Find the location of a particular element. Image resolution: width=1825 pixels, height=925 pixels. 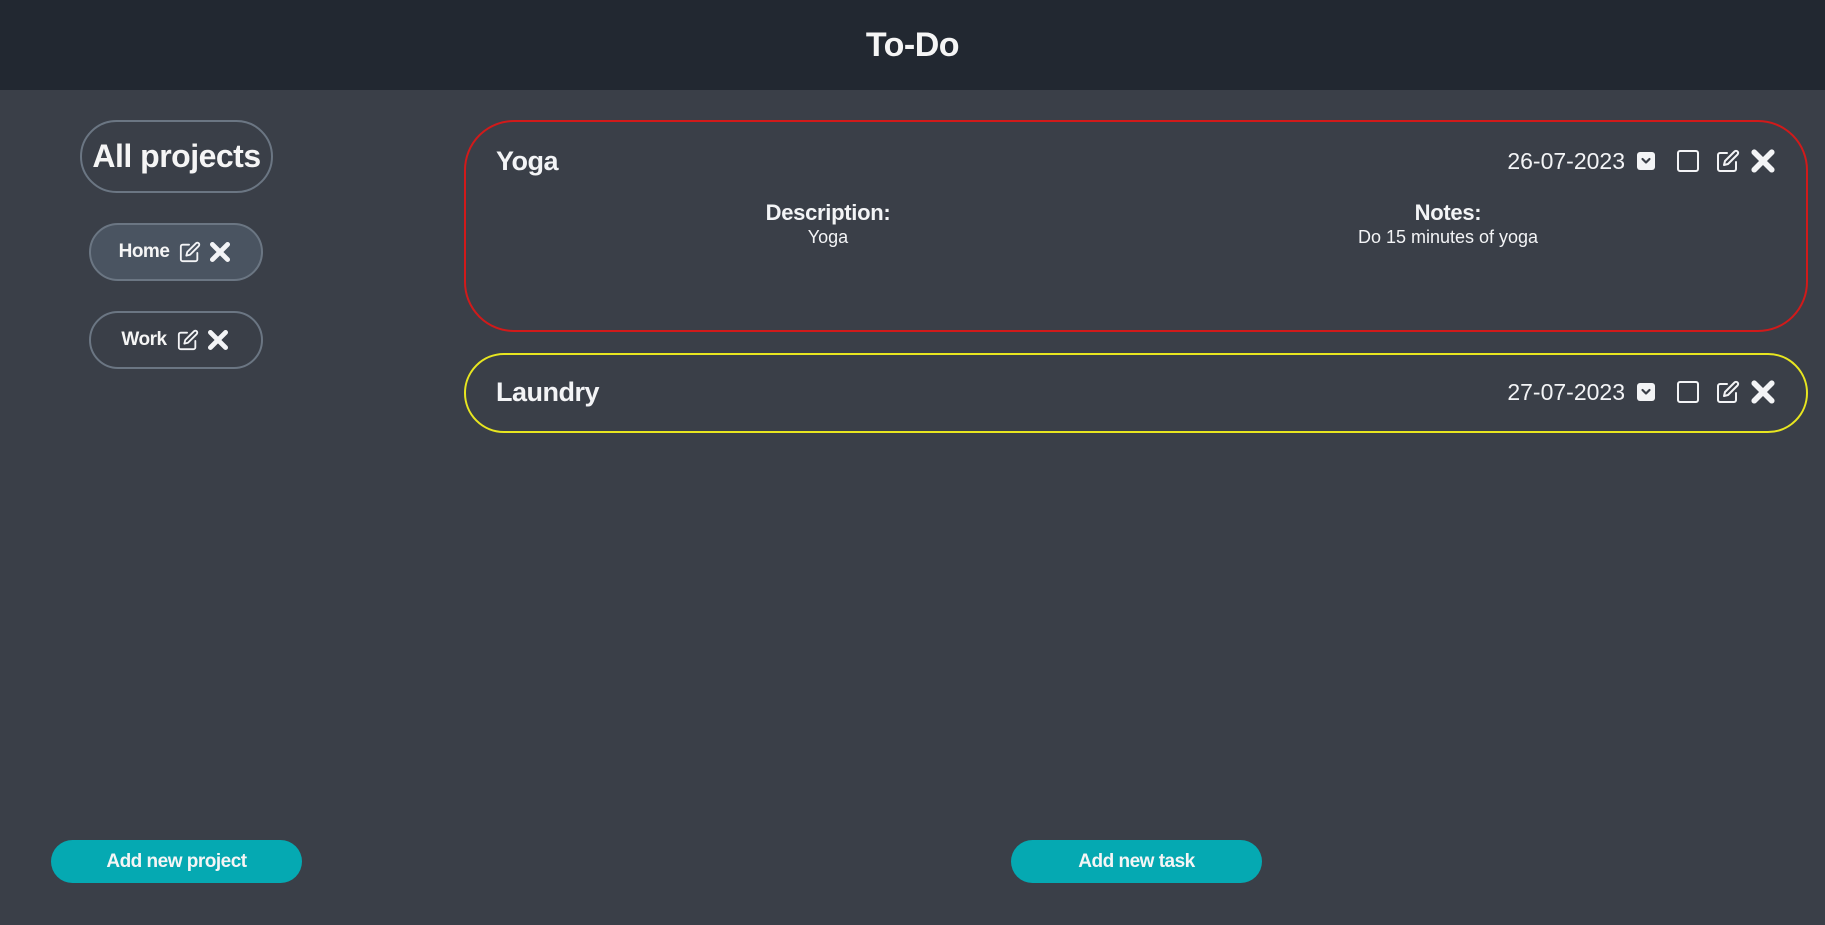

task-card-laundry: Laundry 27-07-2023 is located at coordinates (1136, 393).